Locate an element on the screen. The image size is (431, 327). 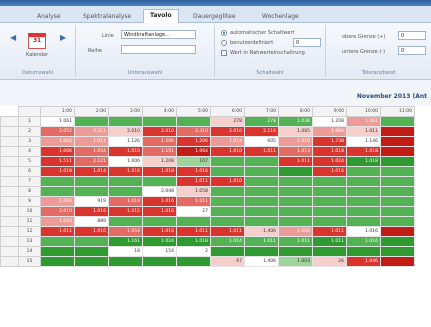
column-header: 9:00 is located at coordinates (329, 111).